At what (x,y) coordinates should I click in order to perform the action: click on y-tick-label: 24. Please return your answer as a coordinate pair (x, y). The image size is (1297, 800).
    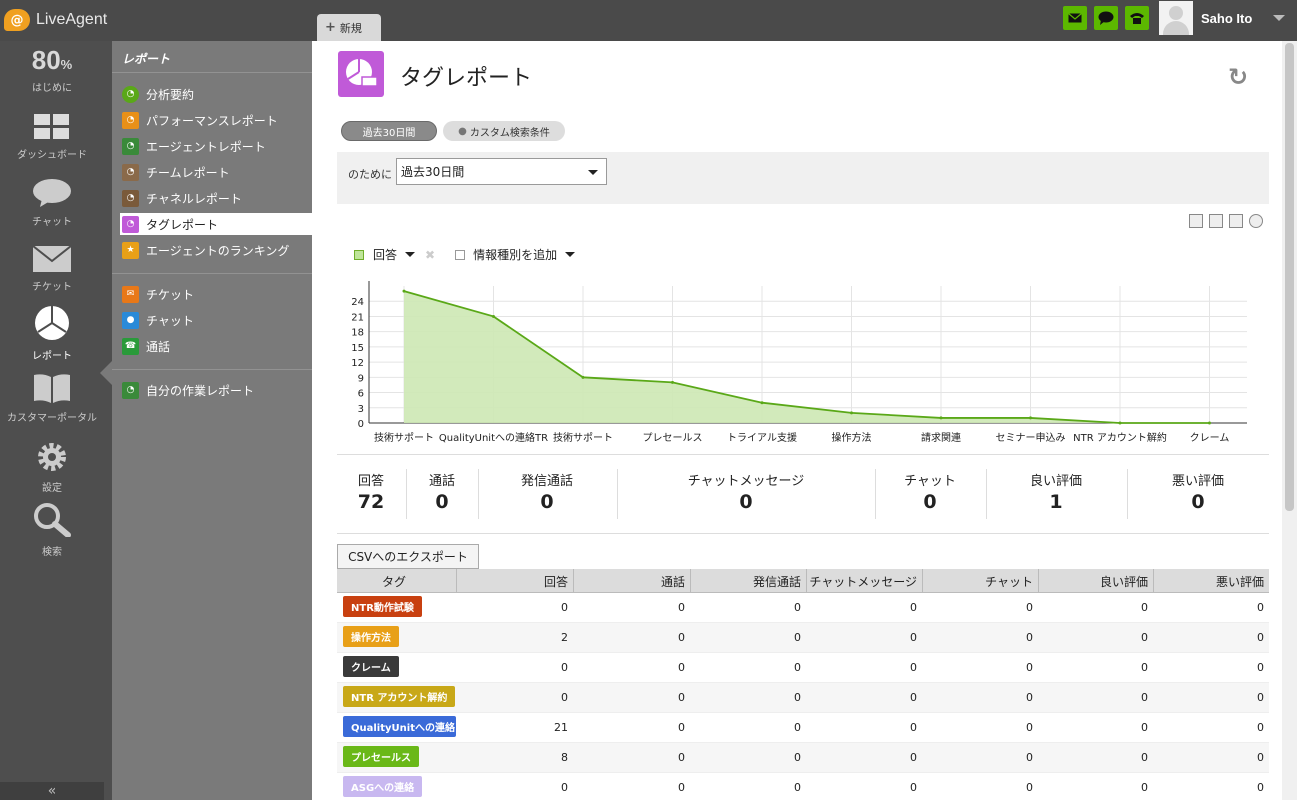
    Looking at the image, I should click on (357, 302).